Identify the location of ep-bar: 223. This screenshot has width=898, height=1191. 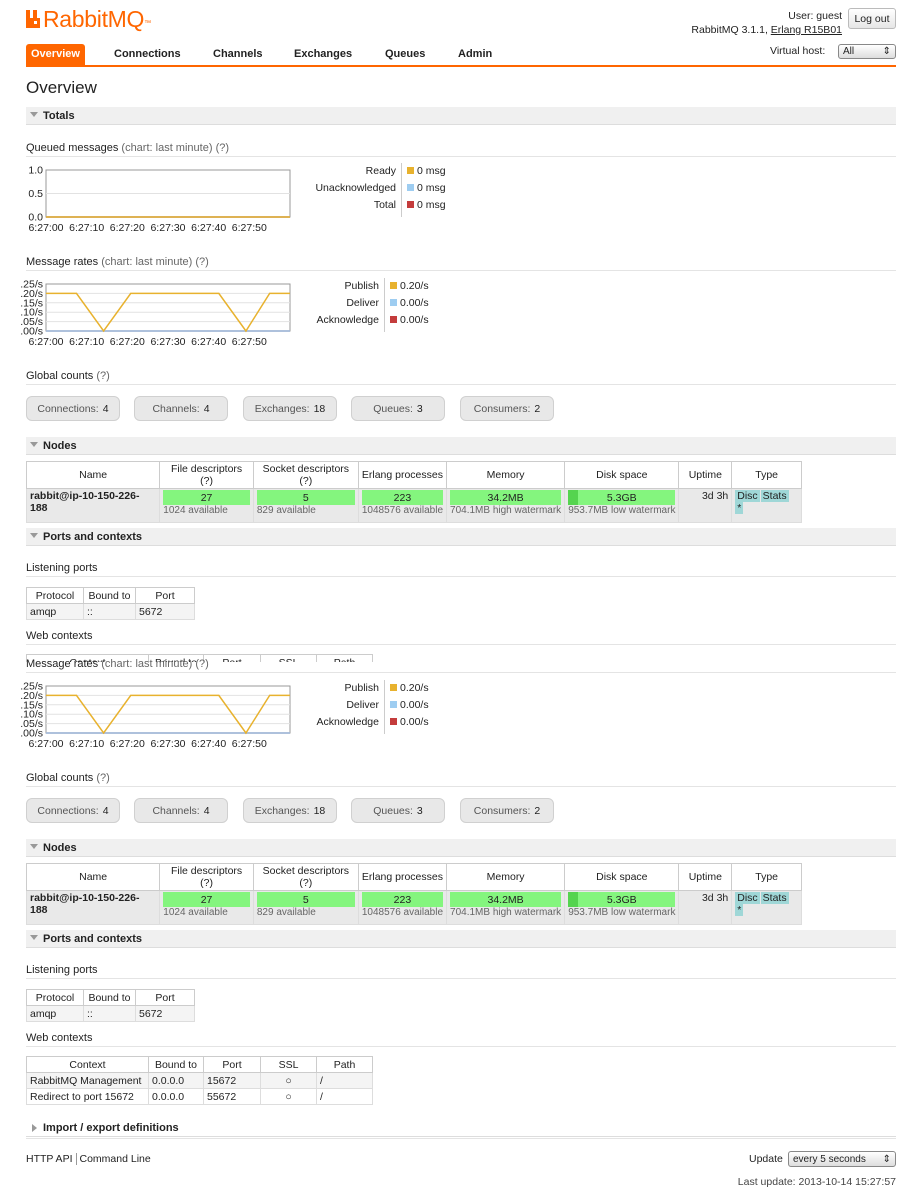
(402, 899).